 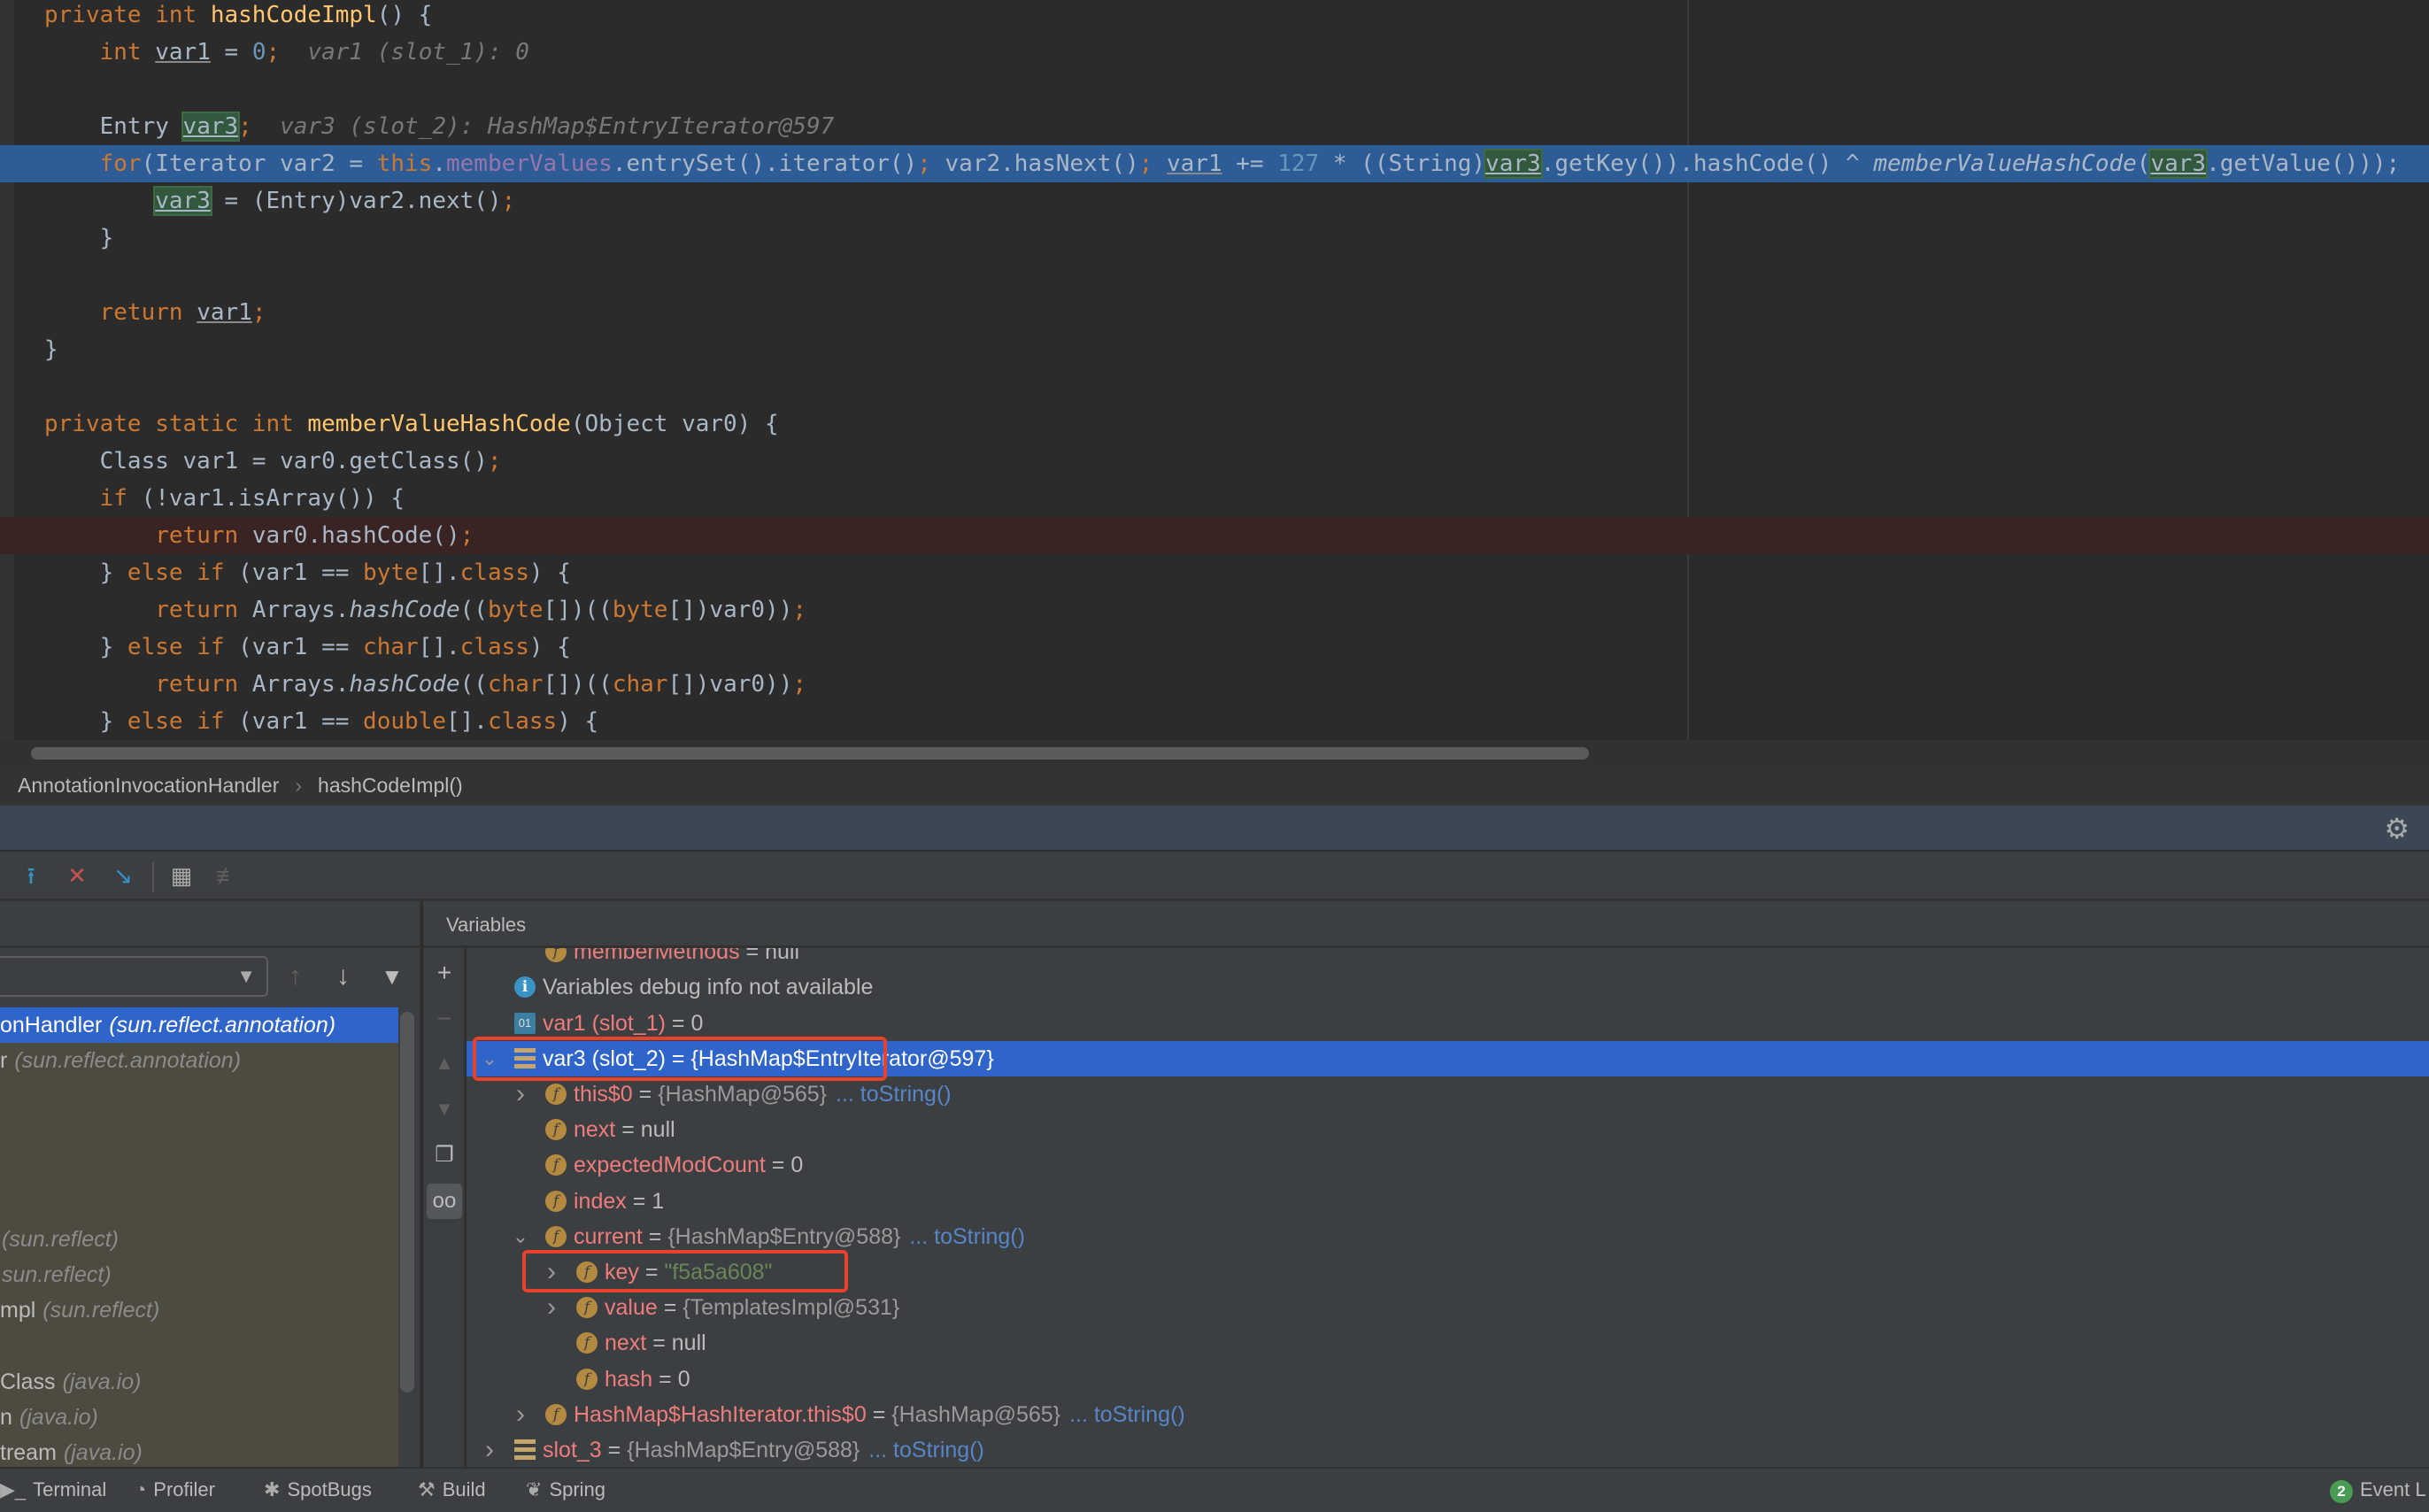 I want to click on glasses-icon: oo, so click(x=444, y=1201).